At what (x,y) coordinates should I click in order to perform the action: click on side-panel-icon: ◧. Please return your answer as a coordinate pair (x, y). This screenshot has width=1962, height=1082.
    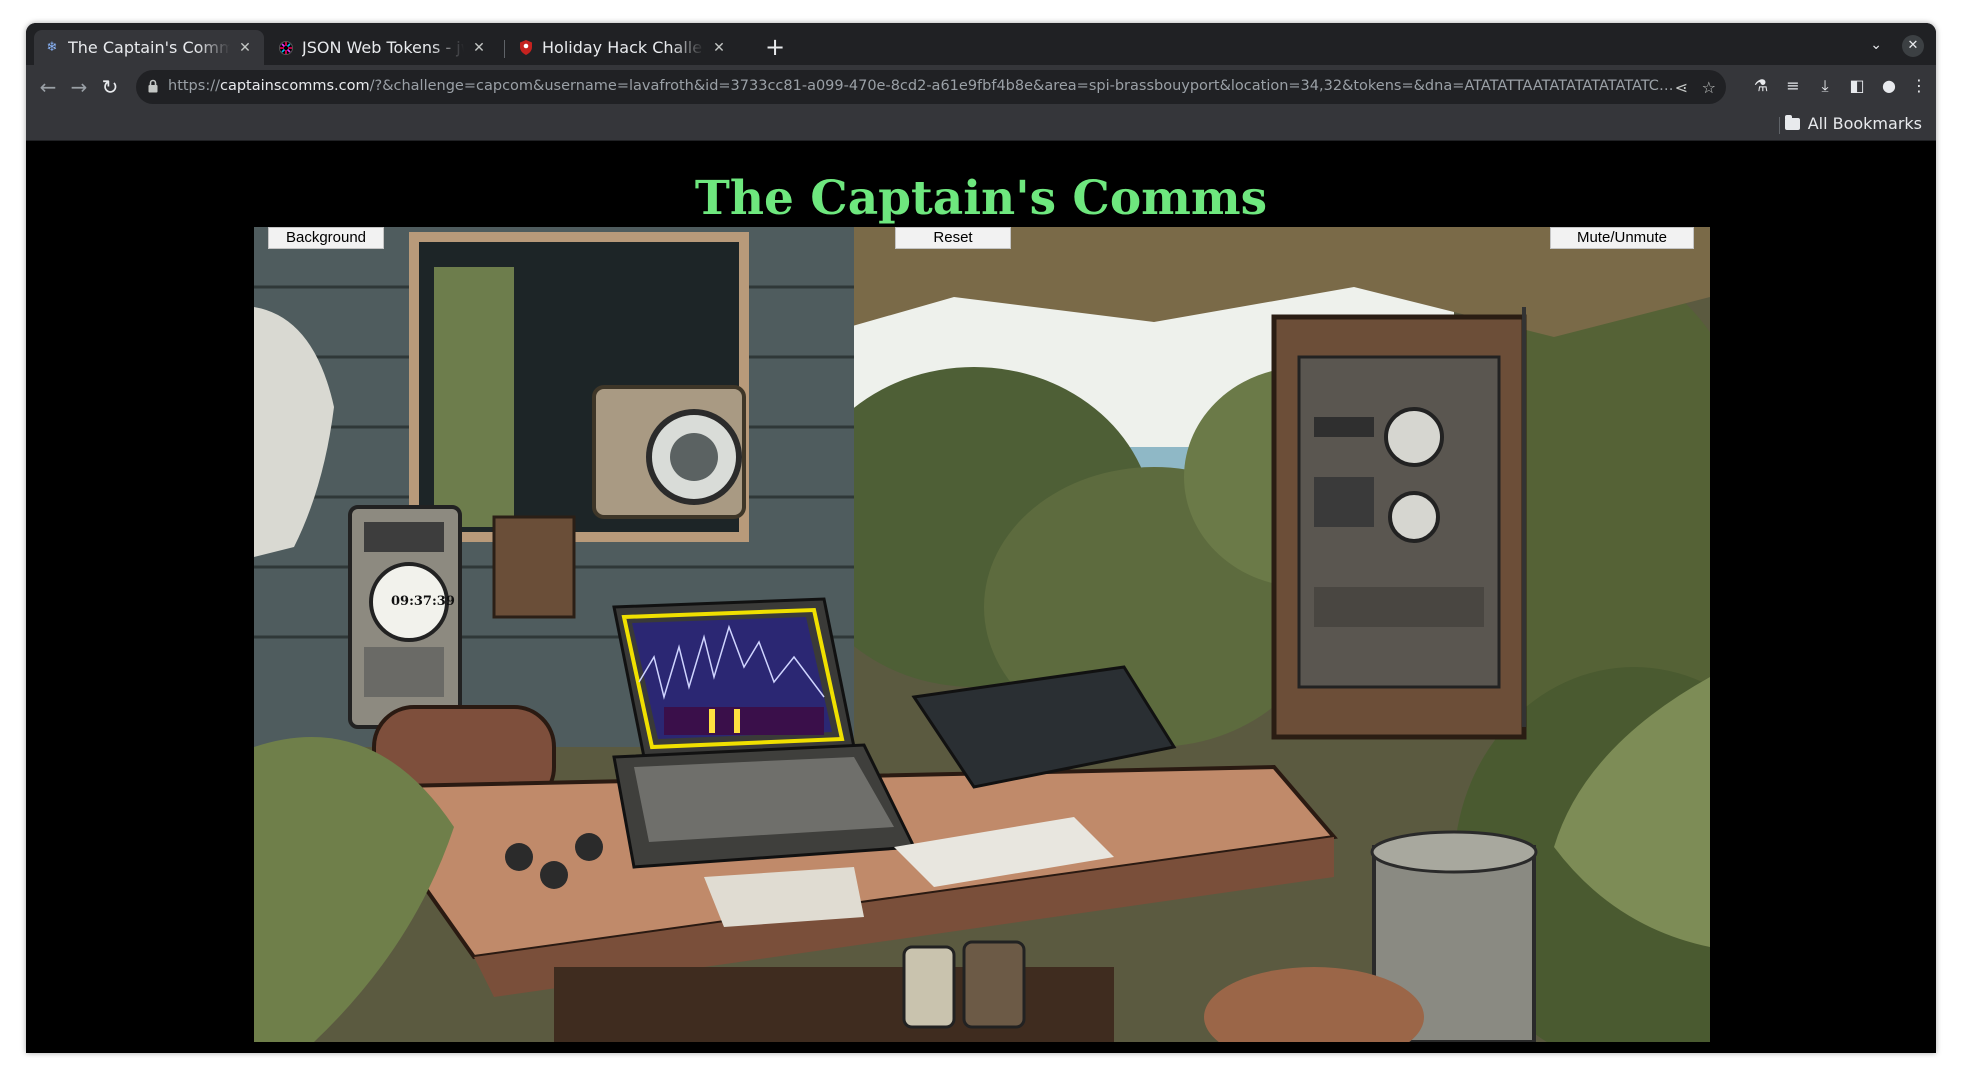
    Looking at the image, I should click on (1857, 85).